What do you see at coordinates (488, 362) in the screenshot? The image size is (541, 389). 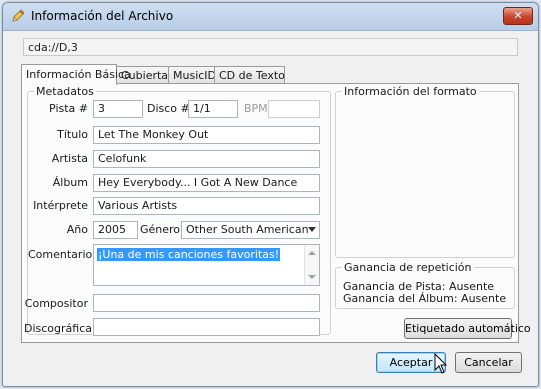 I see `cancel-button: Cancelar` at bounding box center [488, 362].